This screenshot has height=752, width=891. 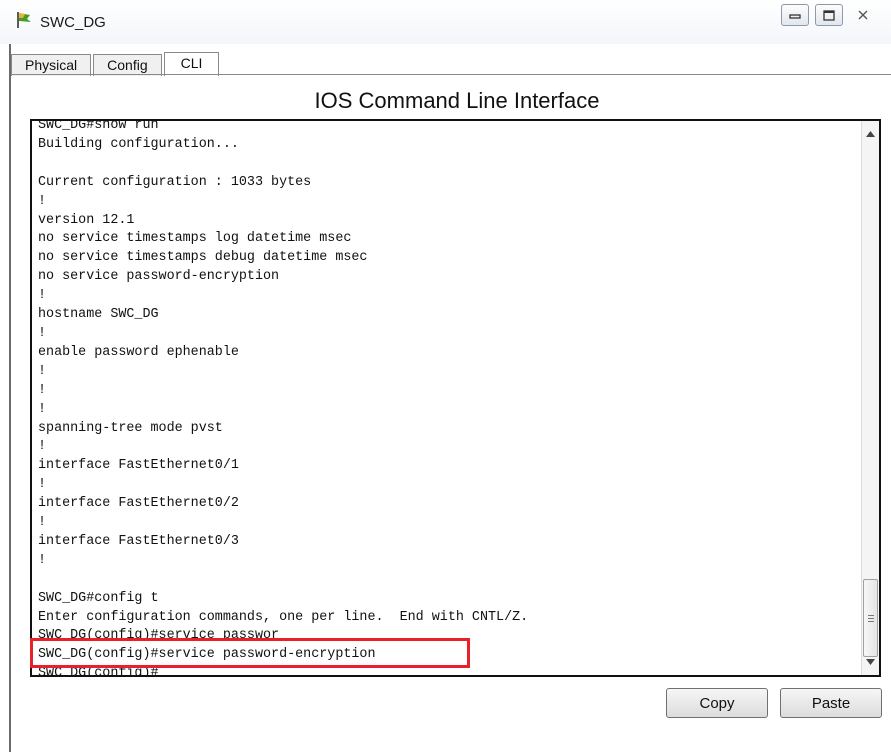 I want to click on cli-line: spanning-tree mode pvst, so click(x=130, y=428).